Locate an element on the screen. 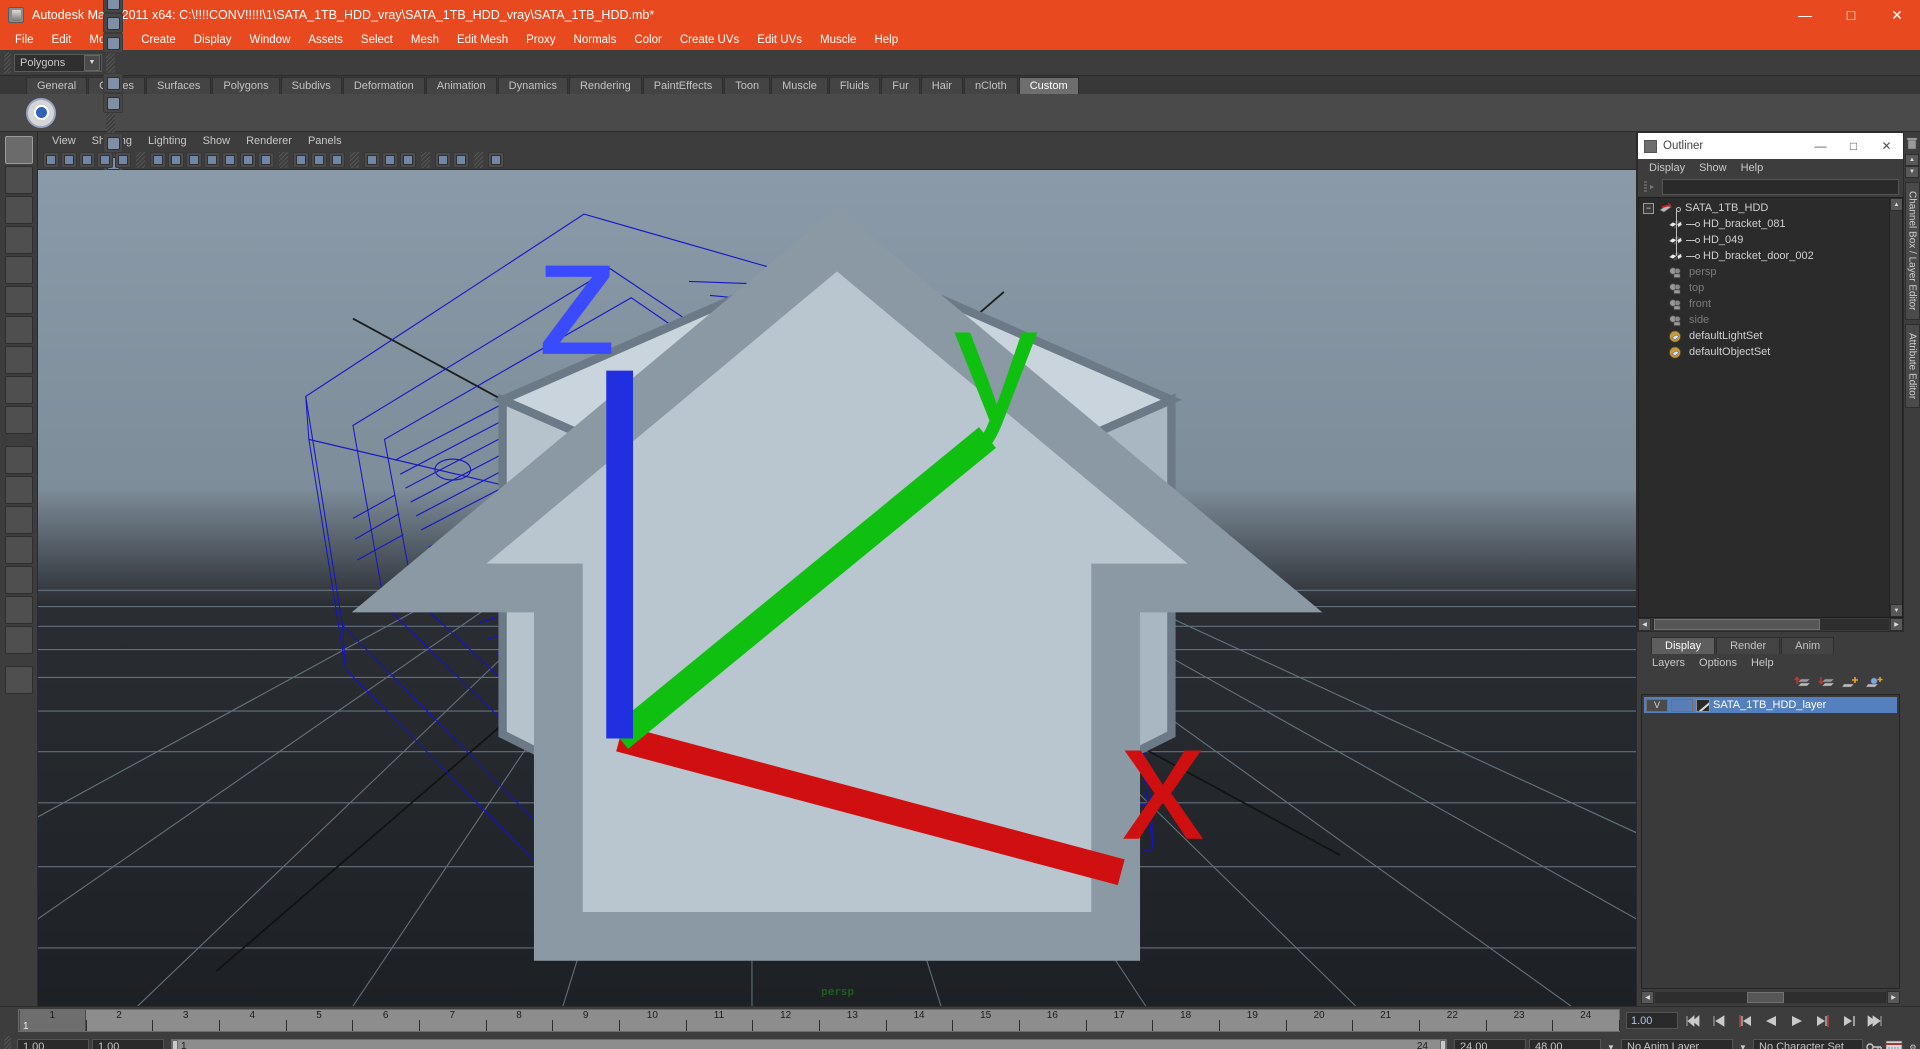 Image resolution: width=1920 pixels, height=1049 pixels. menu-select: Select is located at coordinates (377, 40).